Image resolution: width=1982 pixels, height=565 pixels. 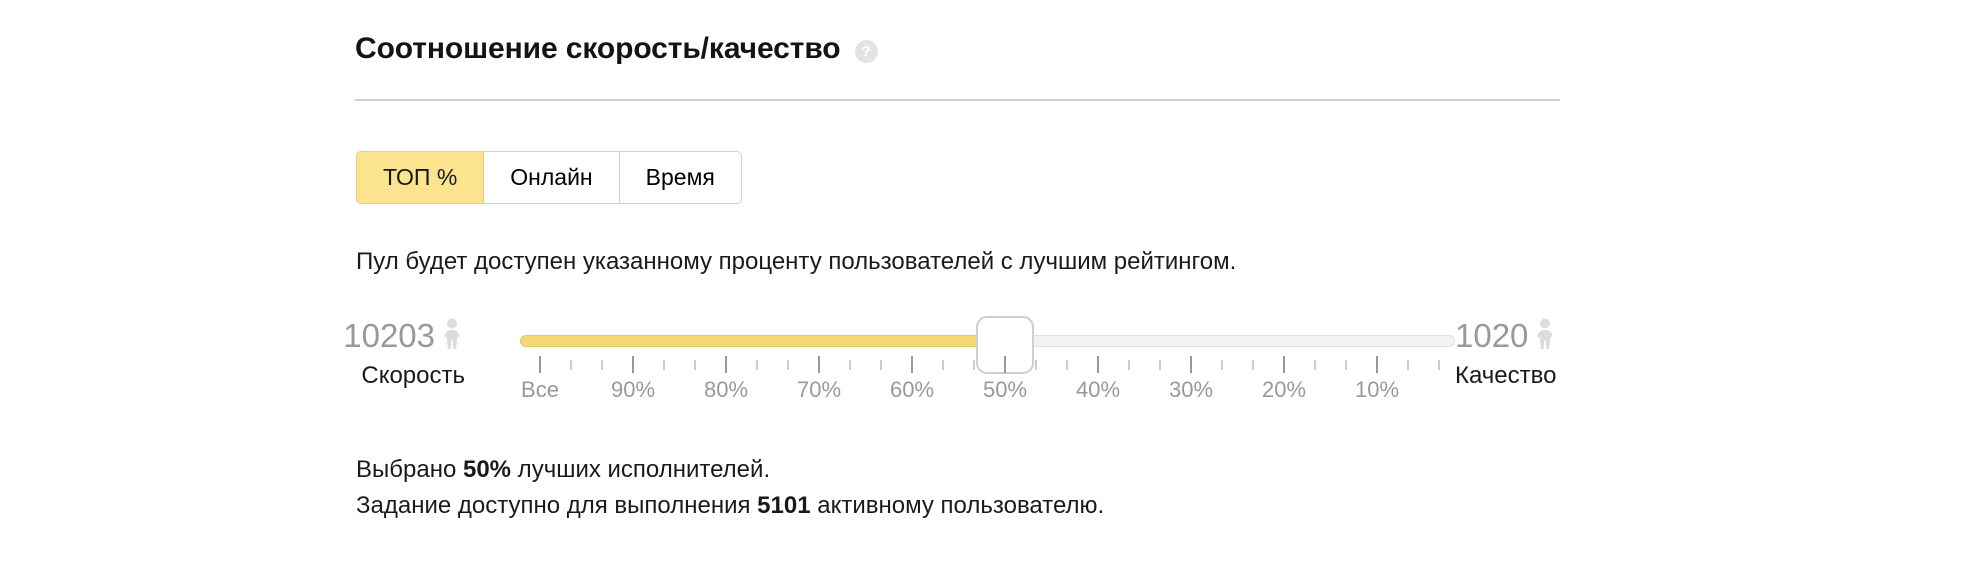 I want to click on slider-tick-label: 90%, so click(x=633, y=389).